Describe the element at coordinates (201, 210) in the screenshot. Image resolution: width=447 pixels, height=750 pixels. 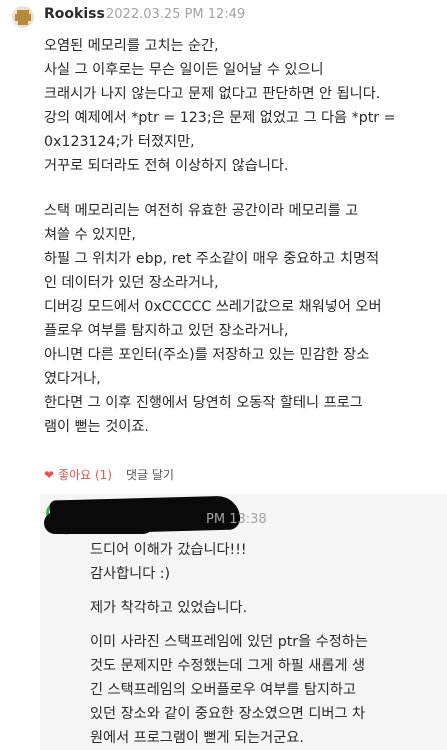
I see `body-line: 스택 메모리리는 여전히 유효한 공간이라 메모리를 고` at that location.